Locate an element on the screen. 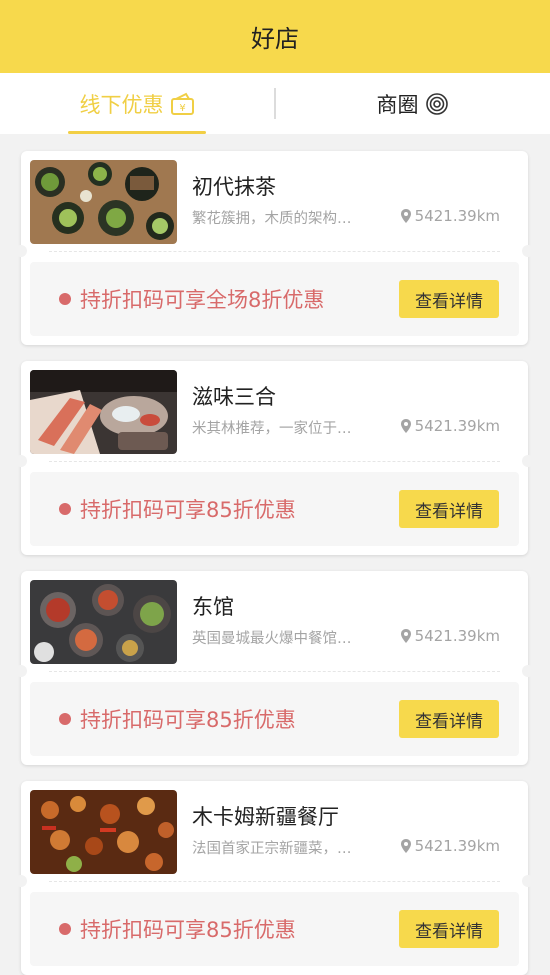 This screenshot has height=975, width=550. offer-section: 持折扣码可享全场8折优惠 查看详情 is located at coordinates (274, 299).